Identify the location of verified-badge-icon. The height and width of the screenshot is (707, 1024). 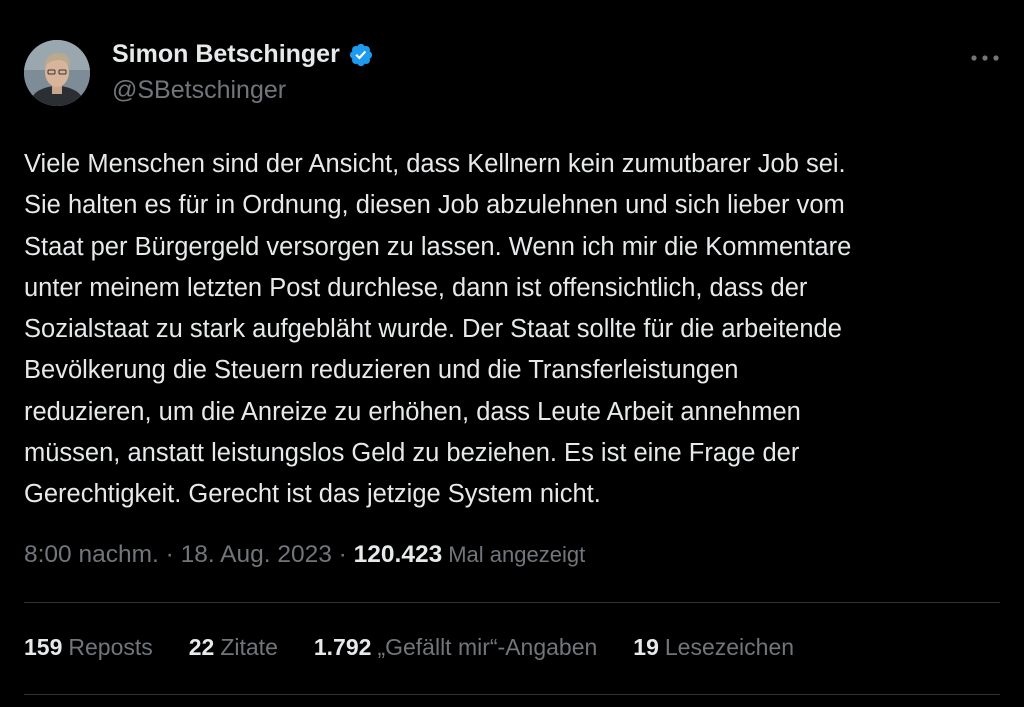
(361, 55).